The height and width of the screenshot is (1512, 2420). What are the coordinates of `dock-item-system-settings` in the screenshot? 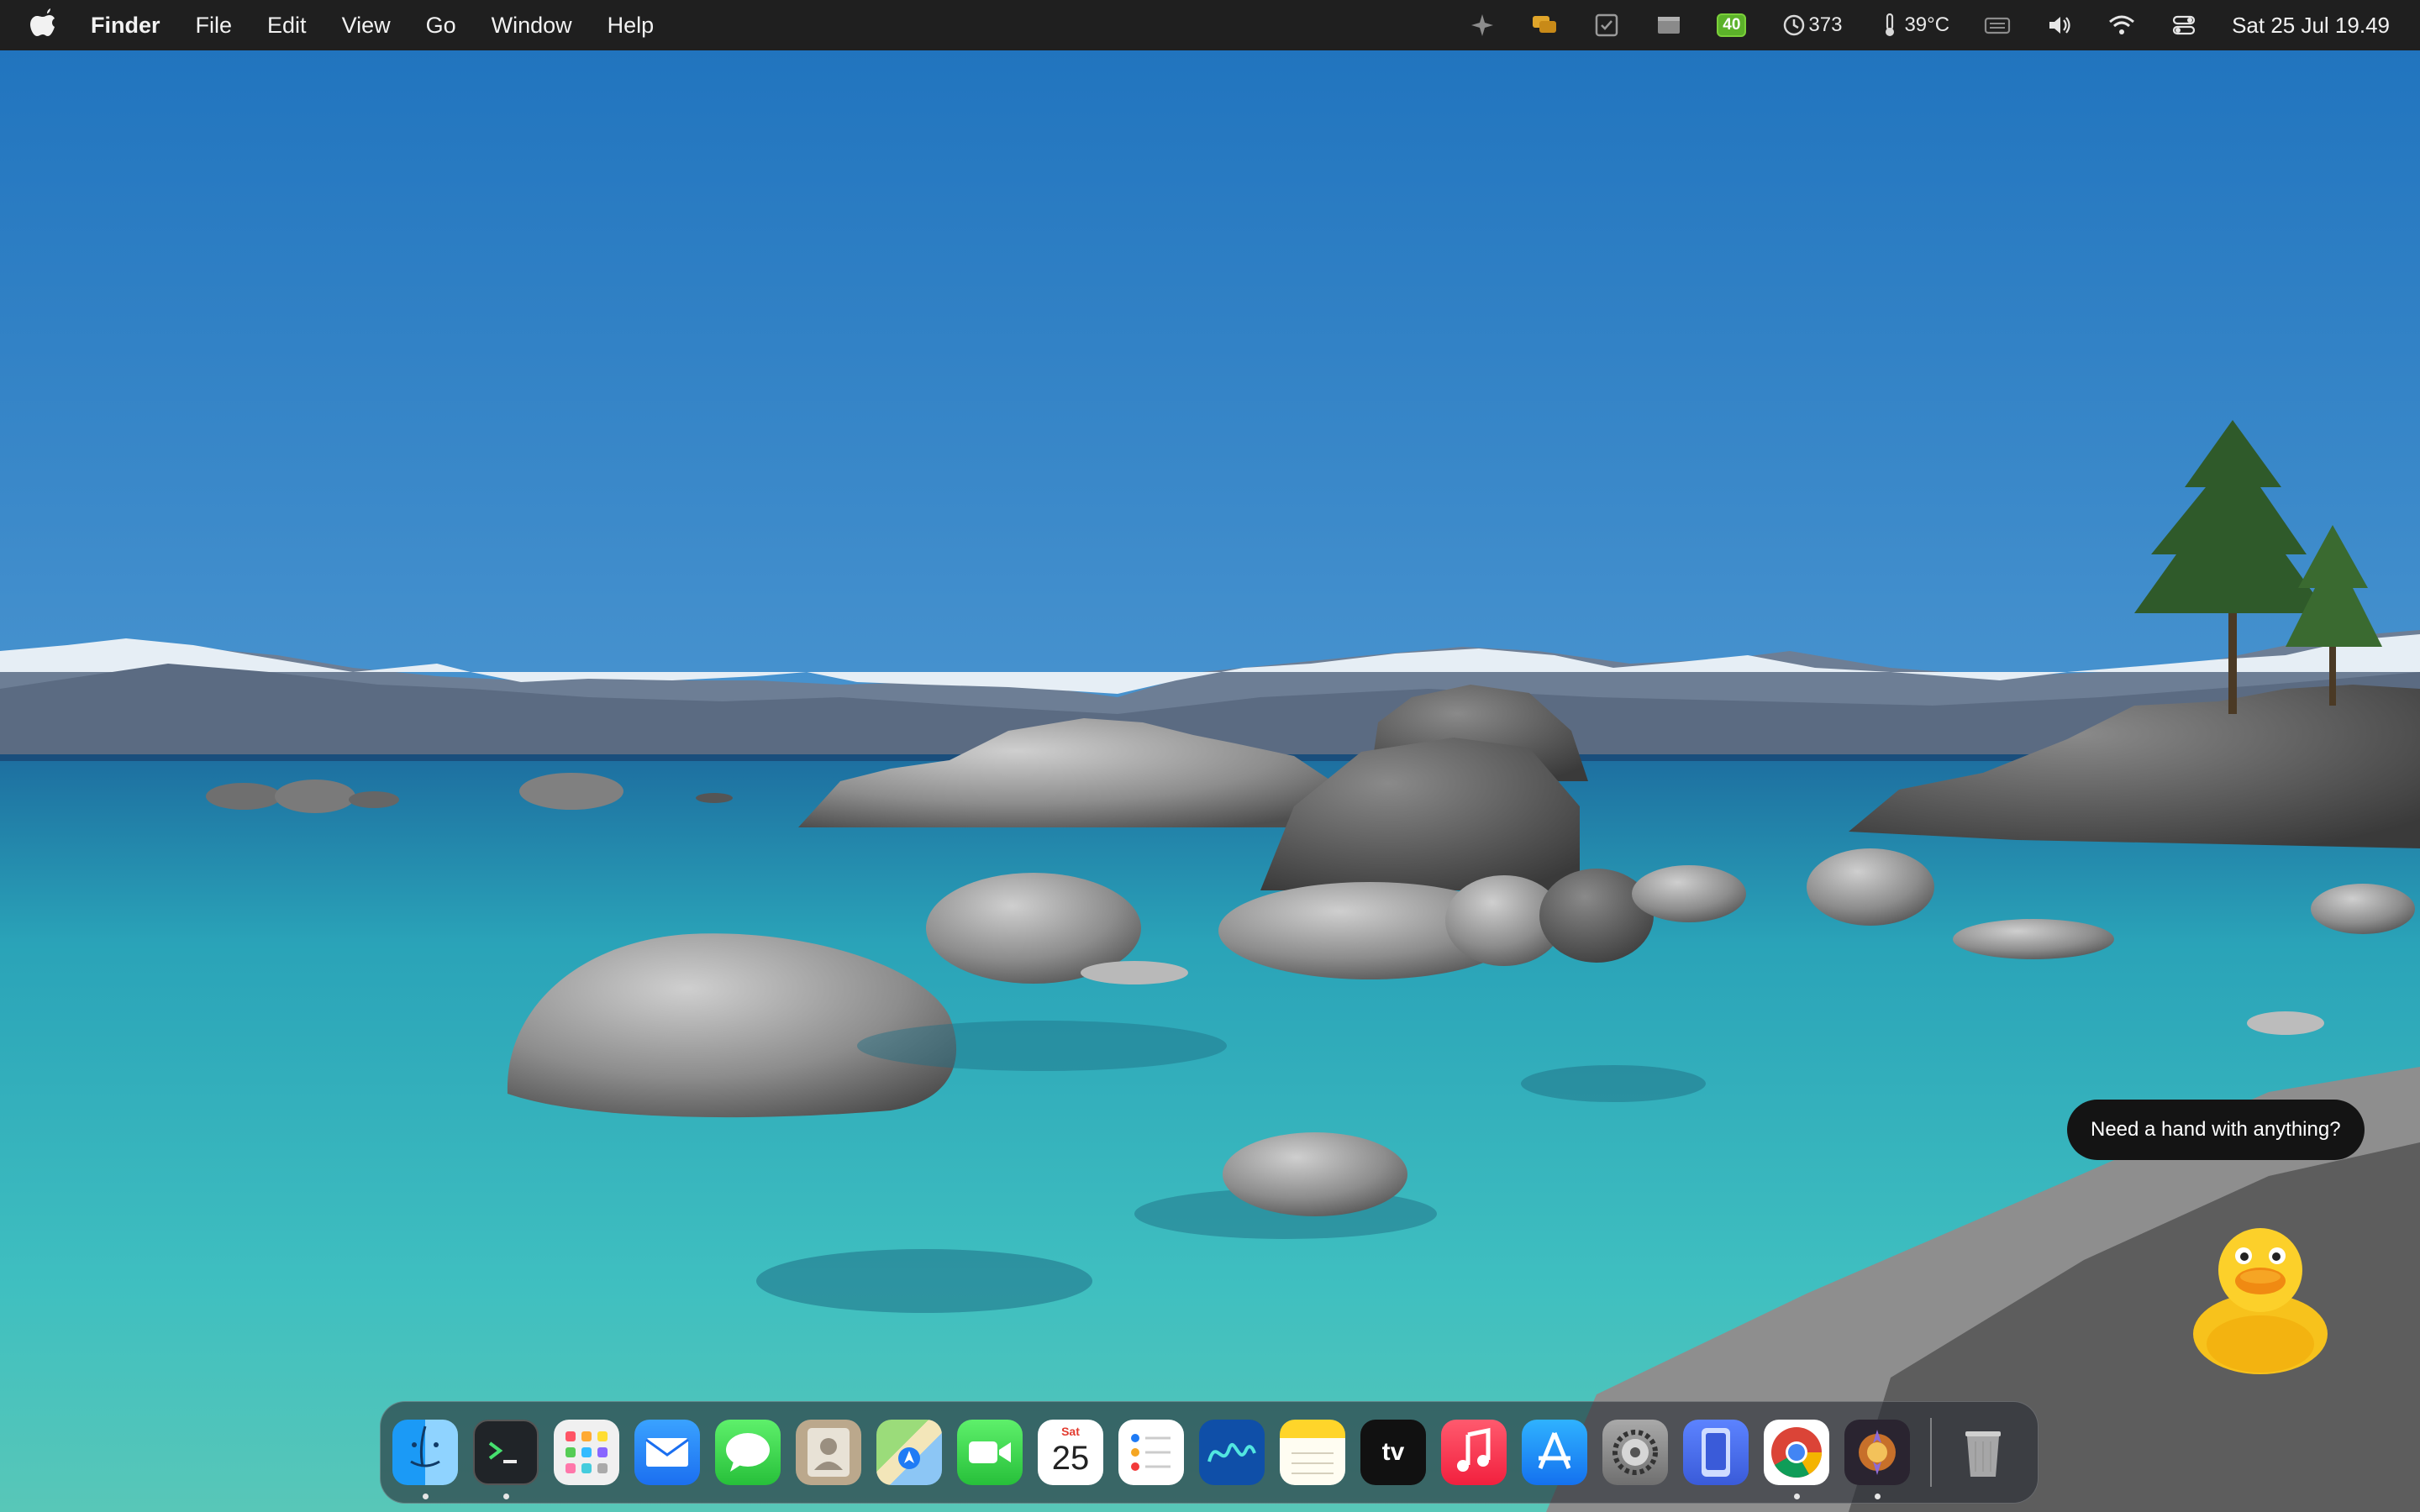 It's located at (1635, 1452).